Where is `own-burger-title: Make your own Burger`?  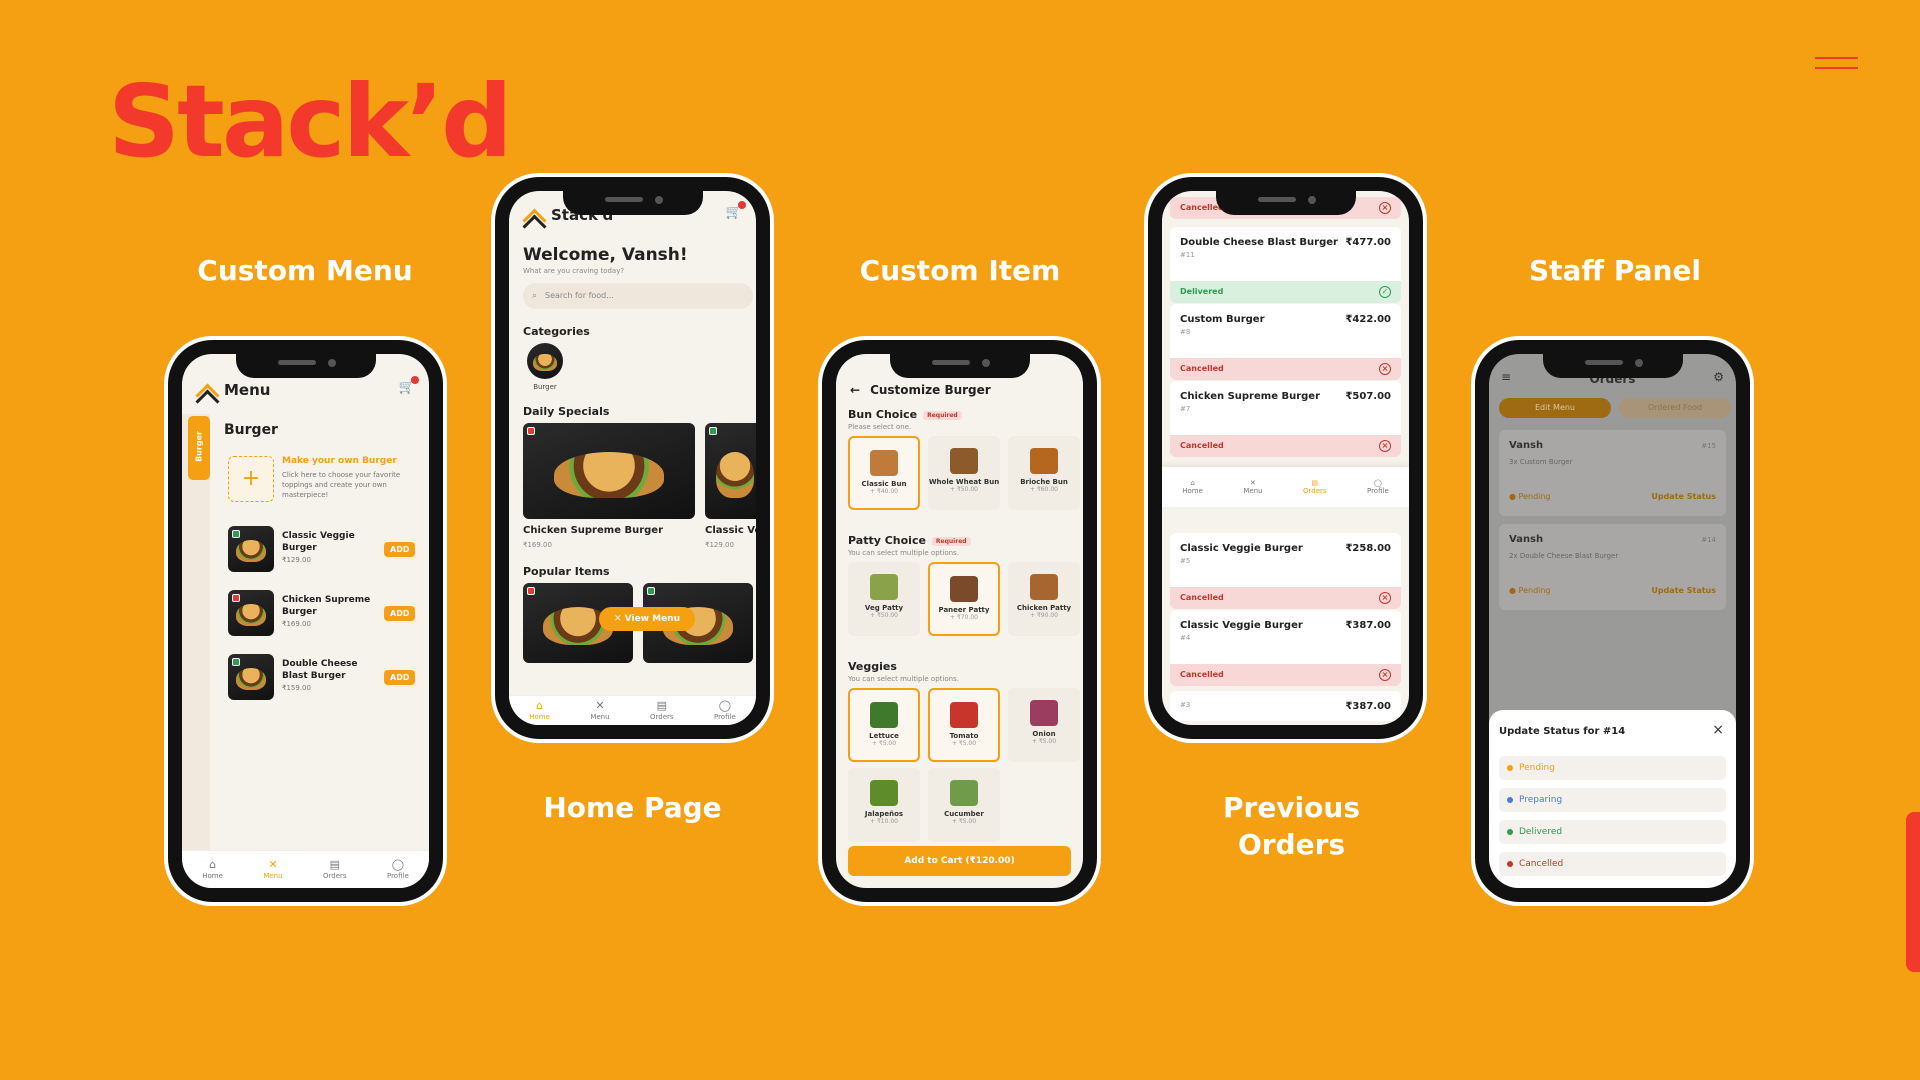 own-burger-title: Make your own Burger is located at coordinates (339, 461).